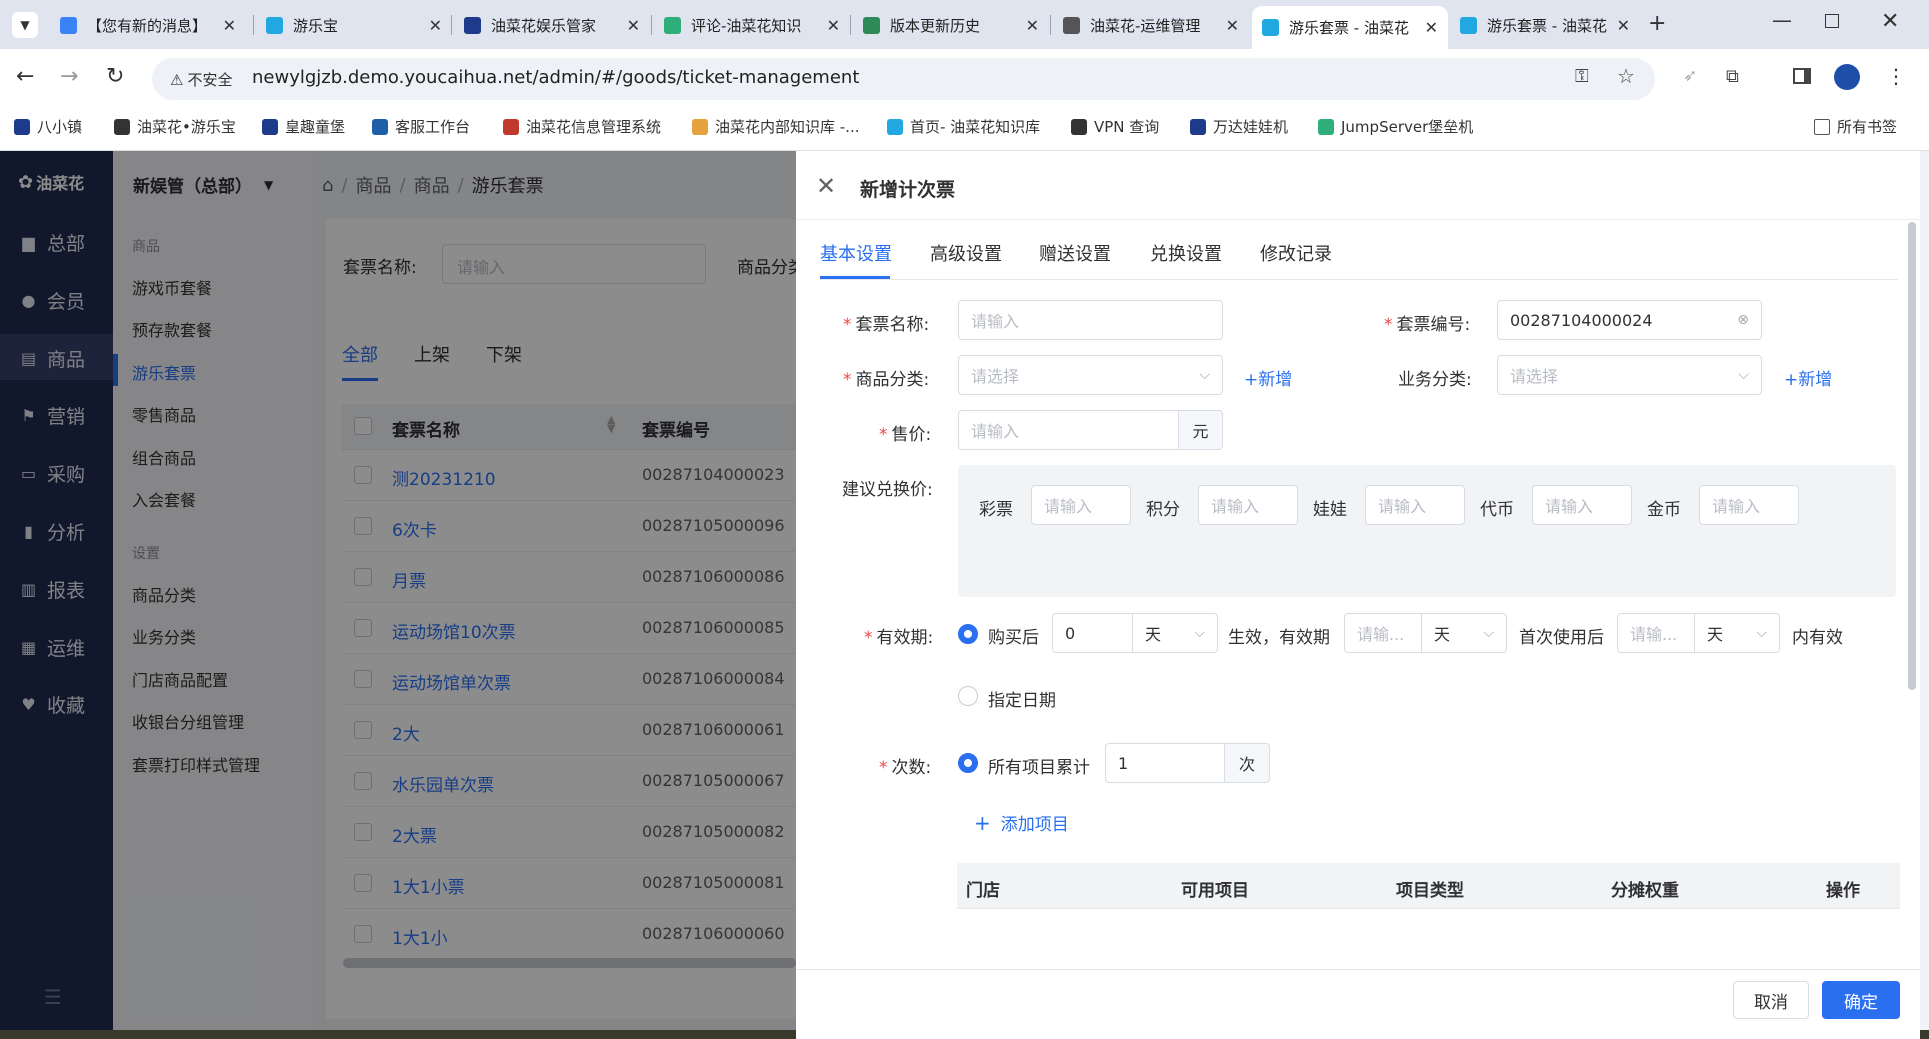  What do you see at coordinates (1175, 633) in the screenshot?
I see `days-unit-select: 天 ⌵` at bounding box center [1175, 633].